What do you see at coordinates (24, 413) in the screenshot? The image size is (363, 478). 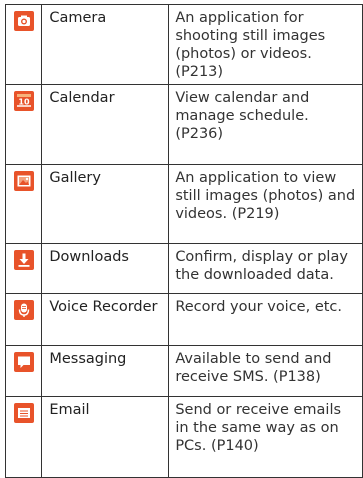 I see `email-icon` at bounding box center [24, 413].